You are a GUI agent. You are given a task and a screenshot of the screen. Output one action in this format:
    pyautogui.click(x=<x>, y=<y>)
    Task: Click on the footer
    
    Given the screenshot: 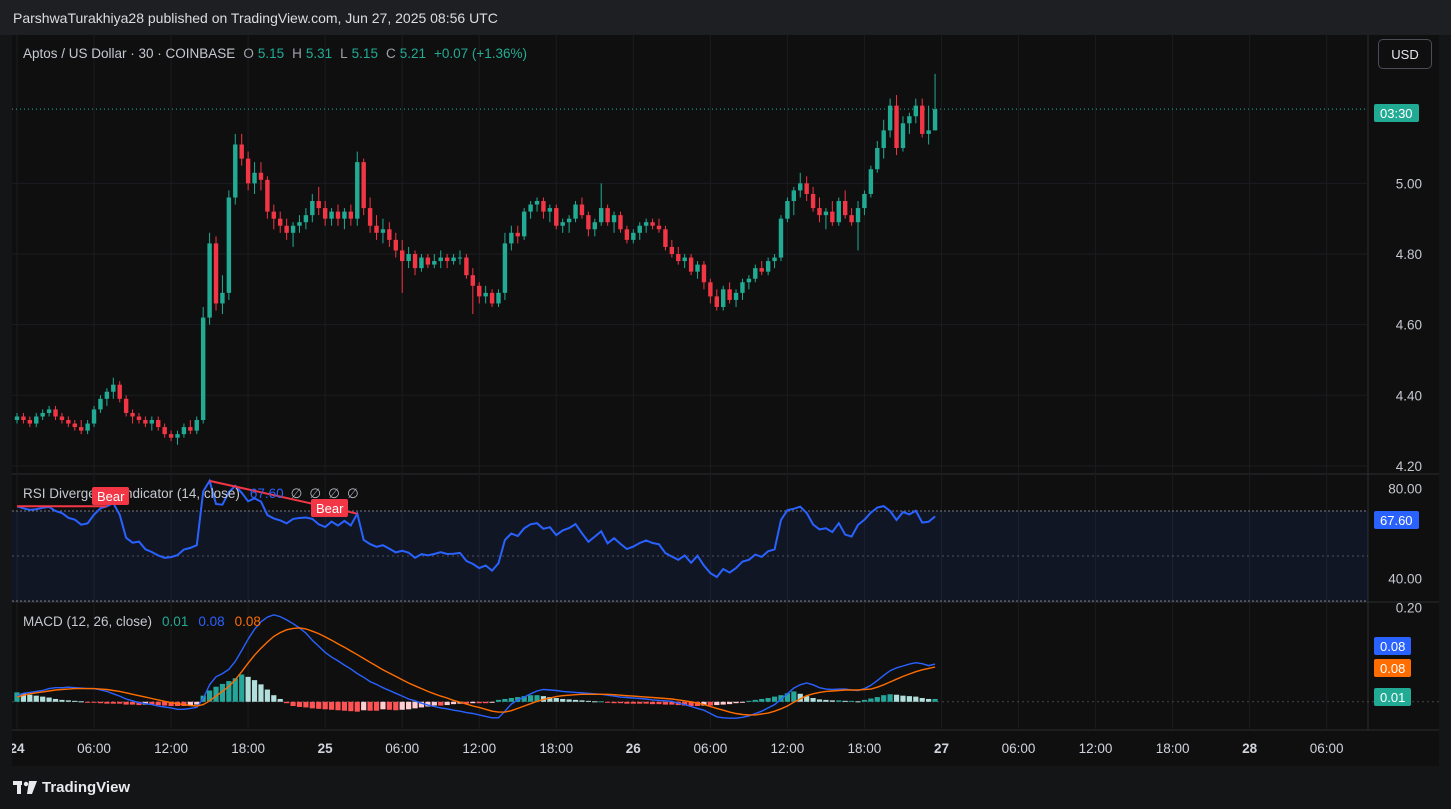 What is the action you would take?
    pyautogui.click(x=725, y=787)
    